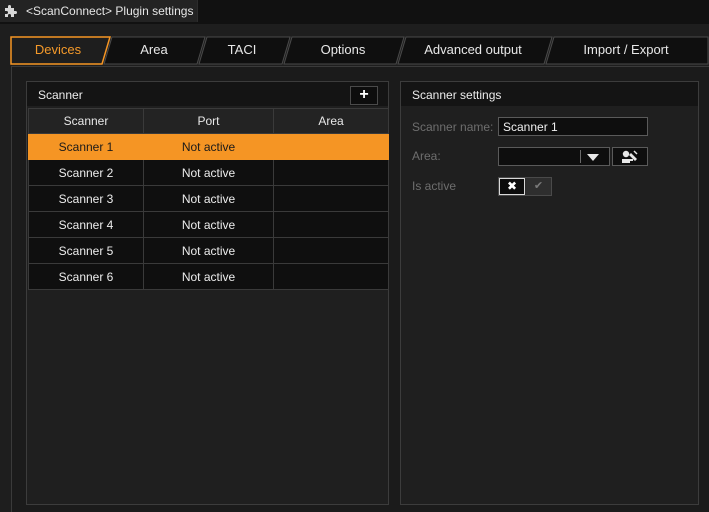 The height and width of the screenshot is (512, 709). Describe the element at coordinates (538, 186) in the screenshot. I see `active-check-icon: ✔` at that location.